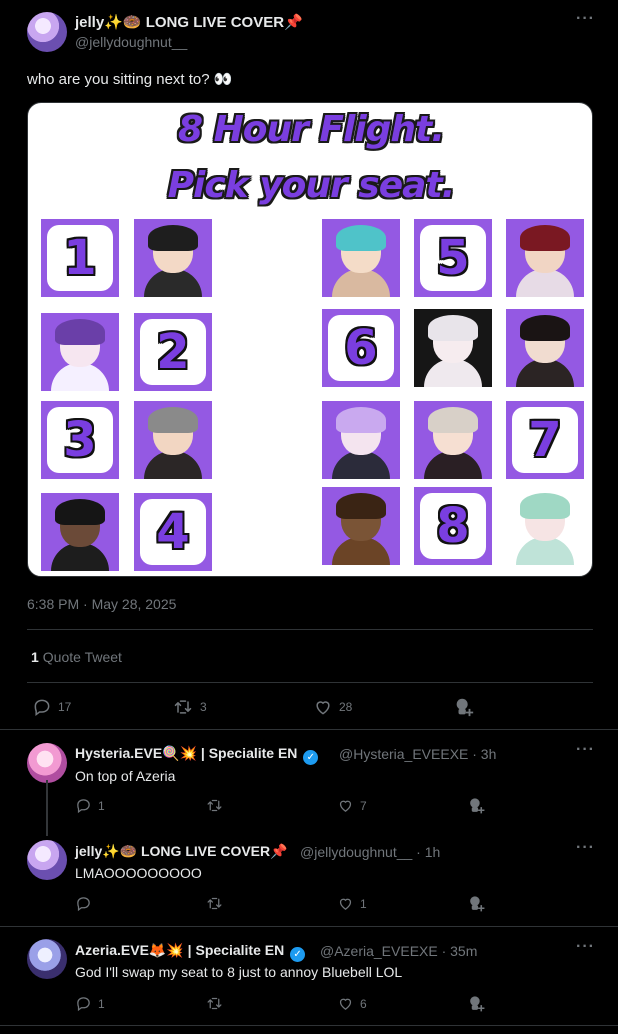 This screenshot has height=1034, width=618. Describe the element at coordinates (101, 805) in the screenshot. I see `reply-count: 1` at that location.